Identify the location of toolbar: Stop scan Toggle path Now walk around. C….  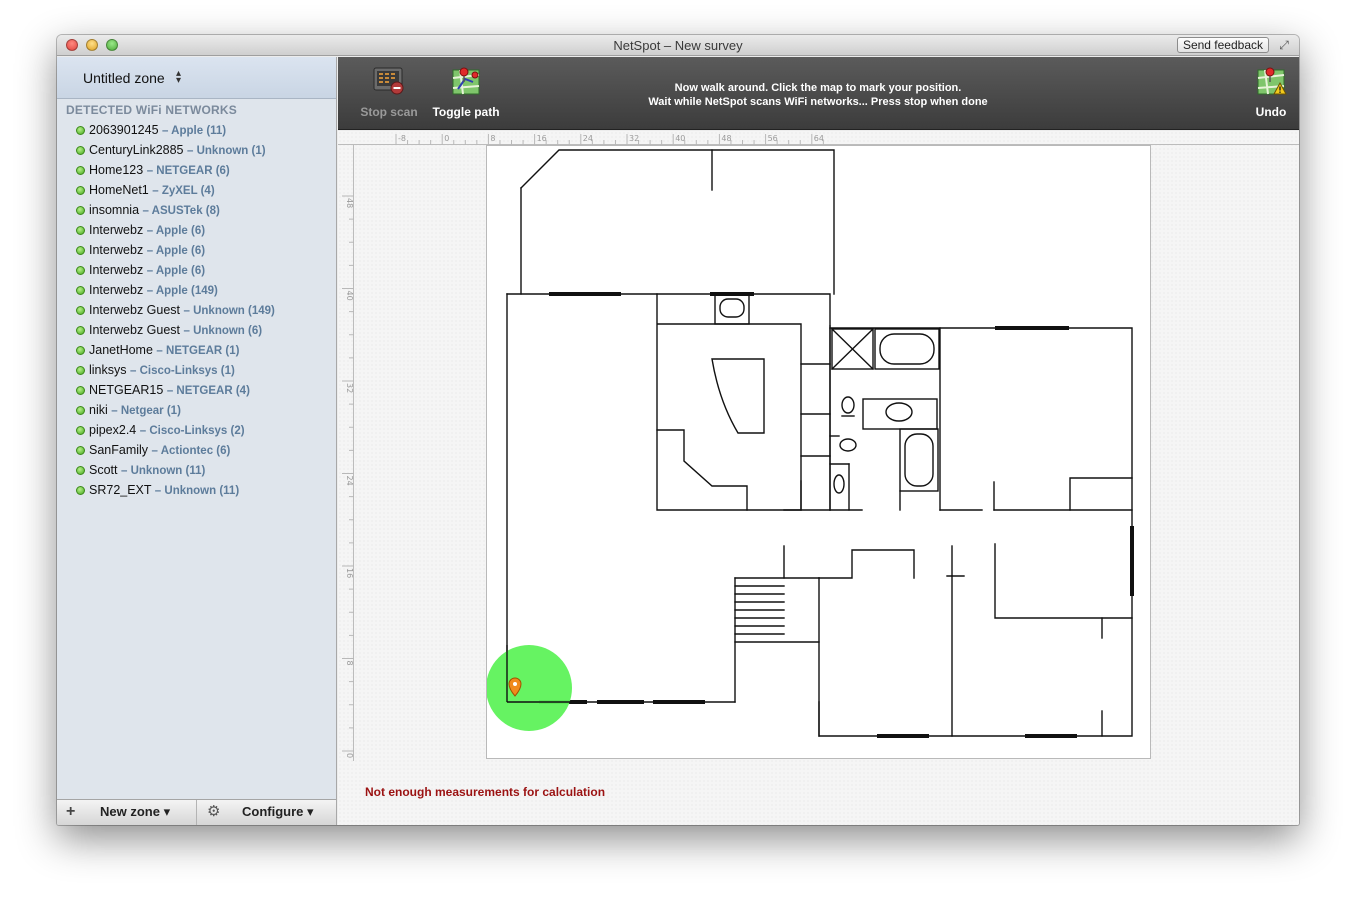
(818, 93).